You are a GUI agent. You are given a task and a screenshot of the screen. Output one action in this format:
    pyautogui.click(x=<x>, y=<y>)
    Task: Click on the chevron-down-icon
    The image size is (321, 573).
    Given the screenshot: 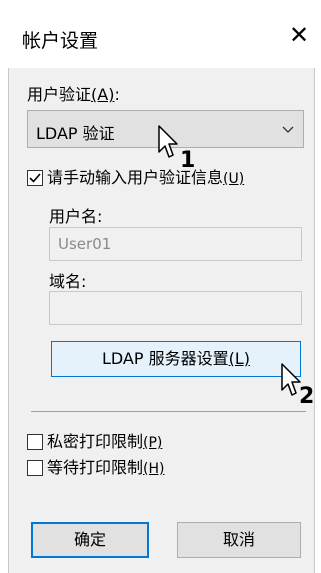 What is the action you would take?
    pyautogui.click(x=288, y=129)
    